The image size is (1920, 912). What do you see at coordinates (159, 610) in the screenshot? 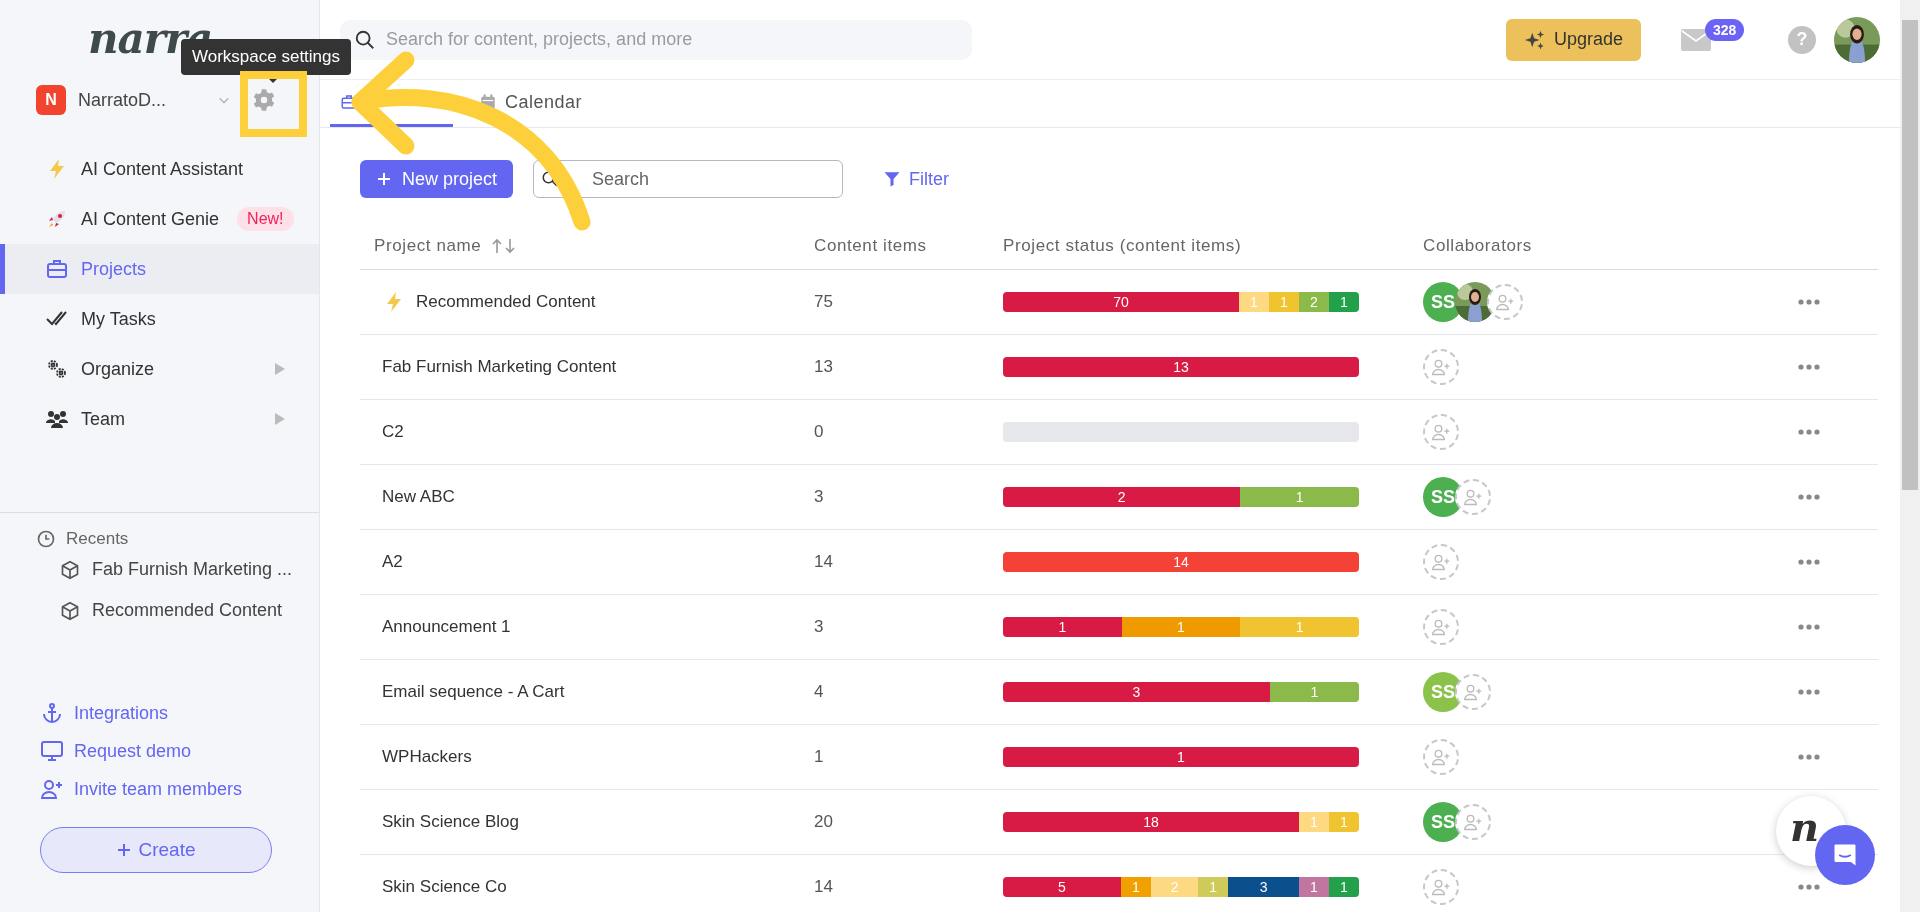
I see `recent-item: Recommended Content` at bounding box center [159, 610].